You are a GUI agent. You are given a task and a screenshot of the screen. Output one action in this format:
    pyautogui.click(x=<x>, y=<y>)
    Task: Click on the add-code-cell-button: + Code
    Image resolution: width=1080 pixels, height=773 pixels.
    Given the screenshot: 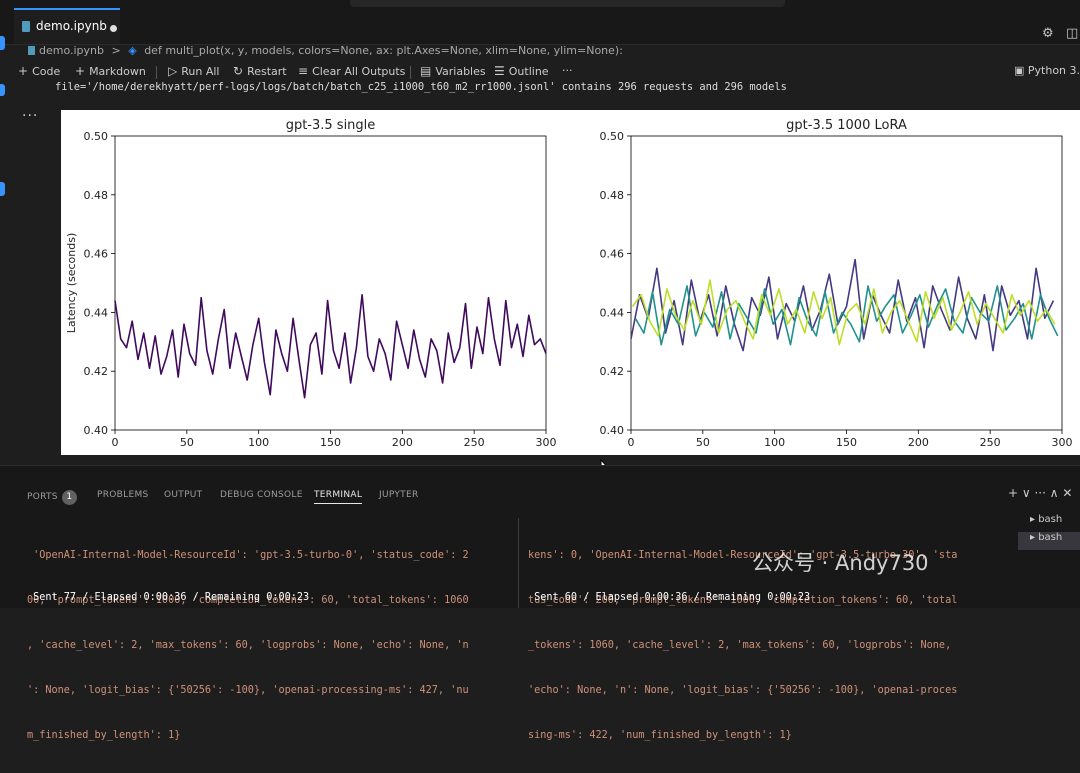 What is the action you would take?
    pyautogui.click(x=39, y=71)
    